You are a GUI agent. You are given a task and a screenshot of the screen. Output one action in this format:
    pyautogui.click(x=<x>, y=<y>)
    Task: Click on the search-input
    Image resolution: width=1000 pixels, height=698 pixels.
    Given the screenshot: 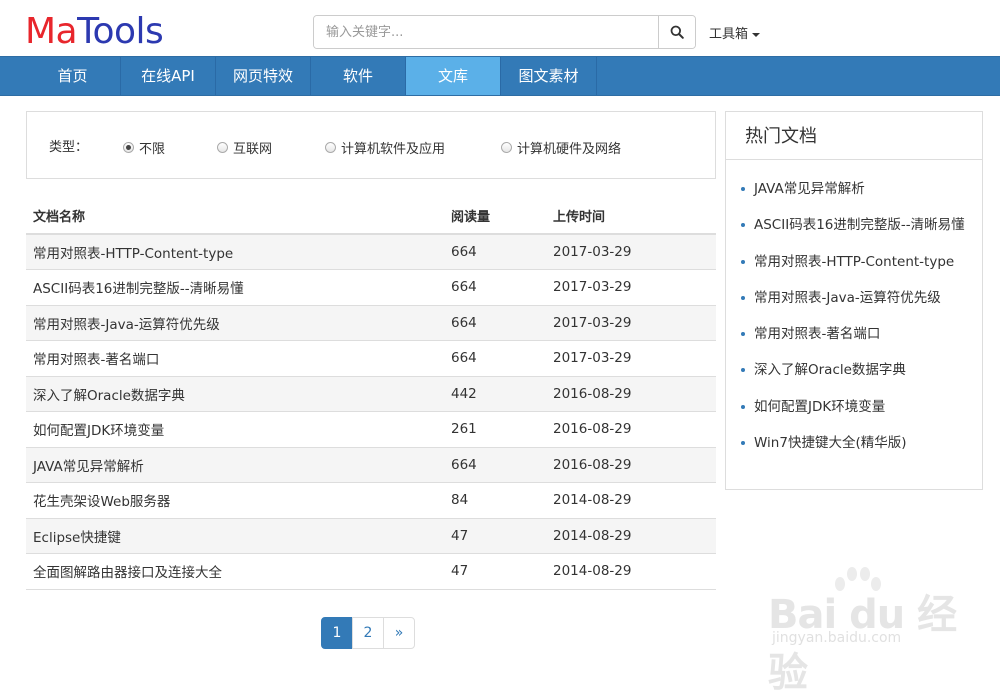 What is the action you would take?
    pyautogui.click(x=486, y=32)
    